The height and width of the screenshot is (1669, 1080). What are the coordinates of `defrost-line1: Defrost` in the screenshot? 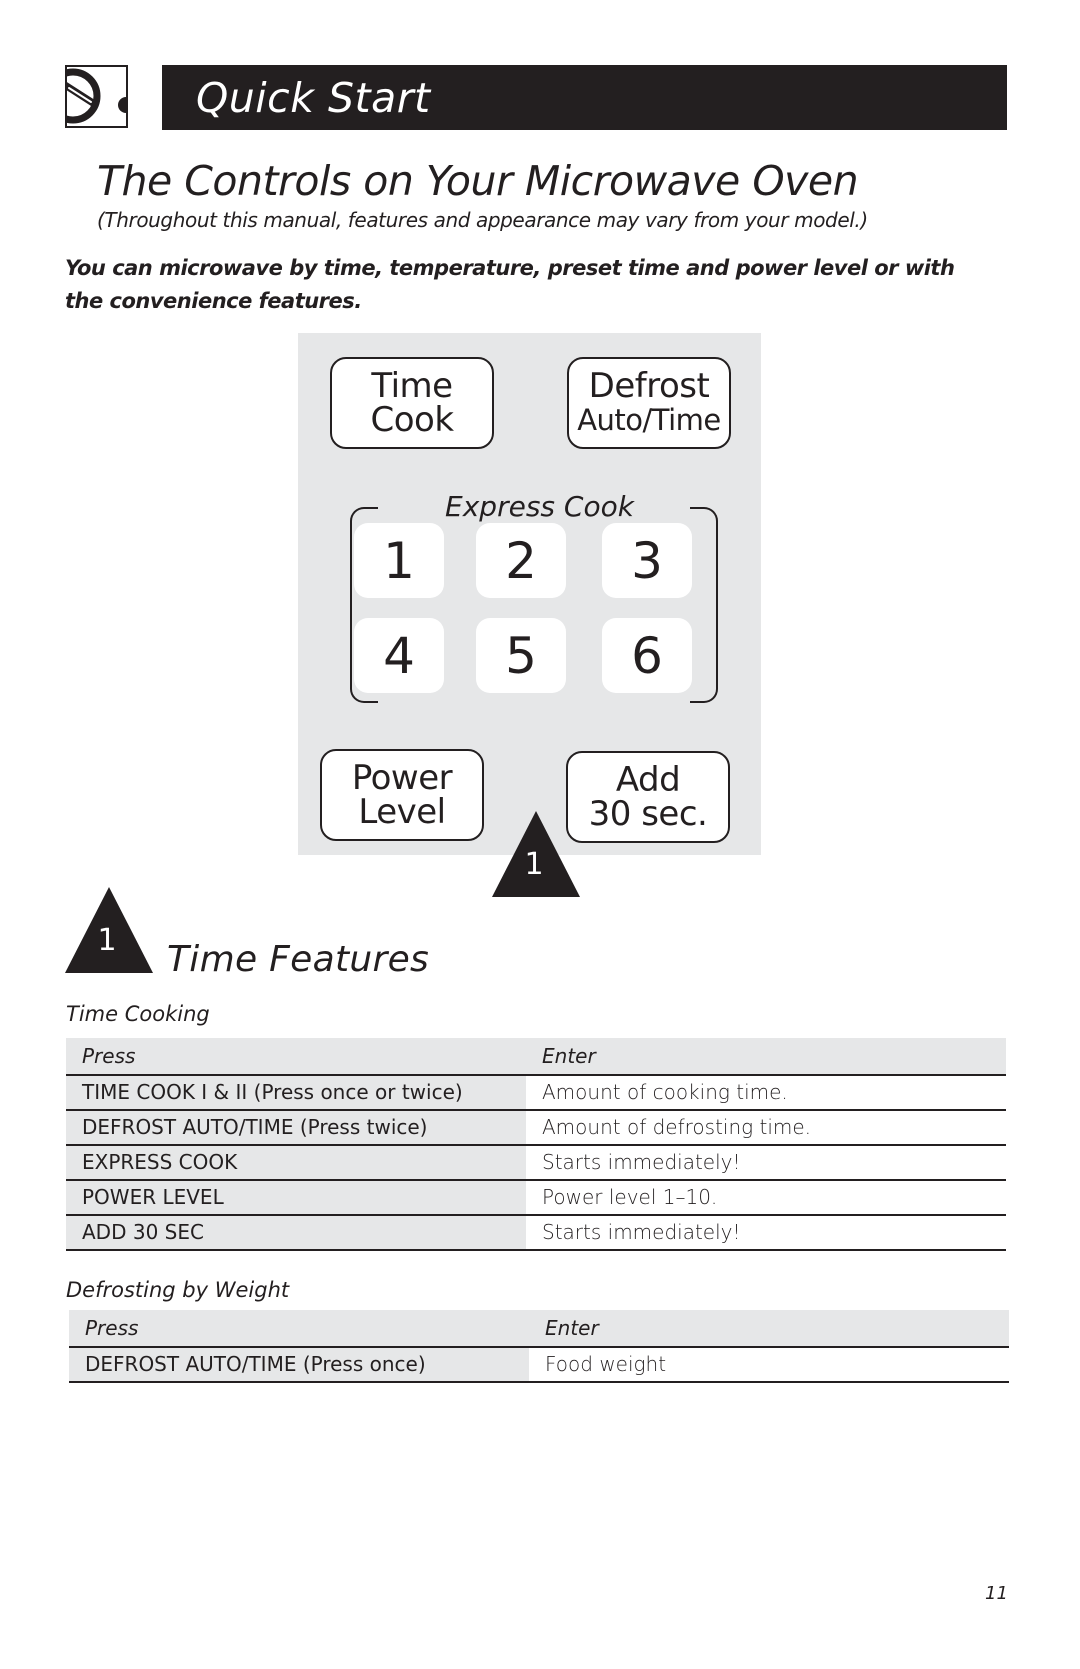 It's located at (649, 386).